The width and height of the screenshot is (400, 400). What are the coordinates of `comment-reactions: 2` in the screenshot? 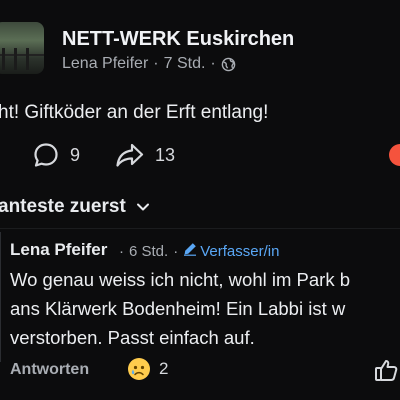 It's located at (148, 369).